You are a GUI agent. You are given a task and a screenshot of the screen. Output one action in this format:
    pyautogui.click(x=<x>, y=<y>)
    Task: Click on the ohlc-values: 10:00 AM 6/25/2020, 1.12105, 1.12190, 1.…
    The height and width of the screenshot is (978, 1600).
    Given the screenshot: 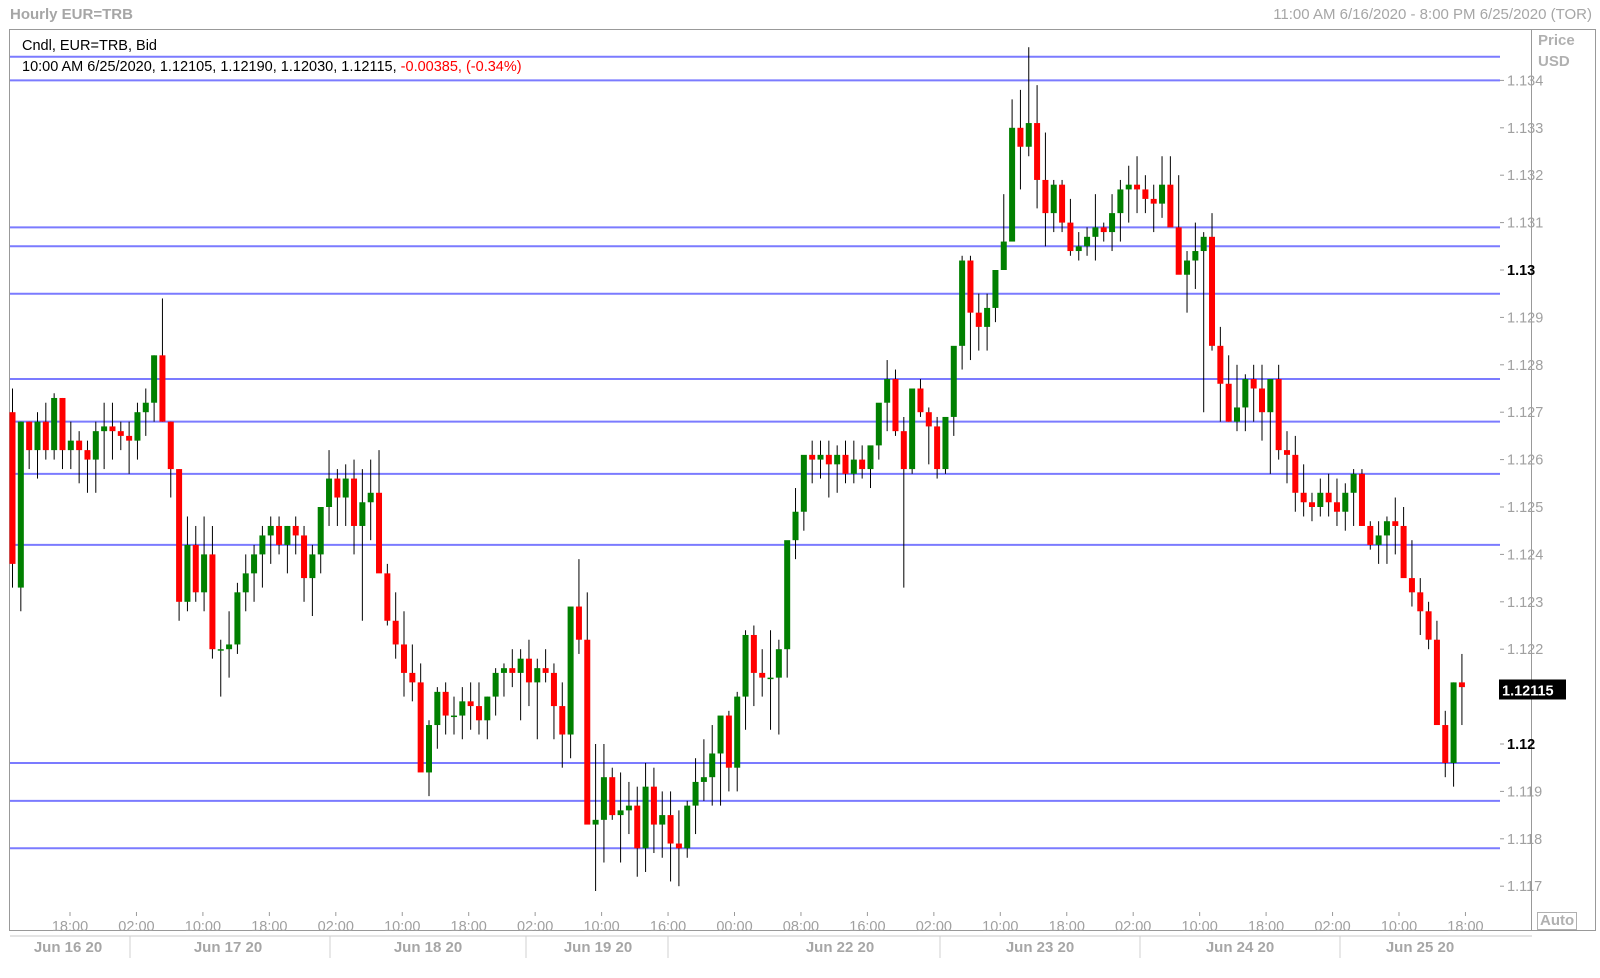 What is the action you would take?
    pyautogui.click(x=209, y=67)
    